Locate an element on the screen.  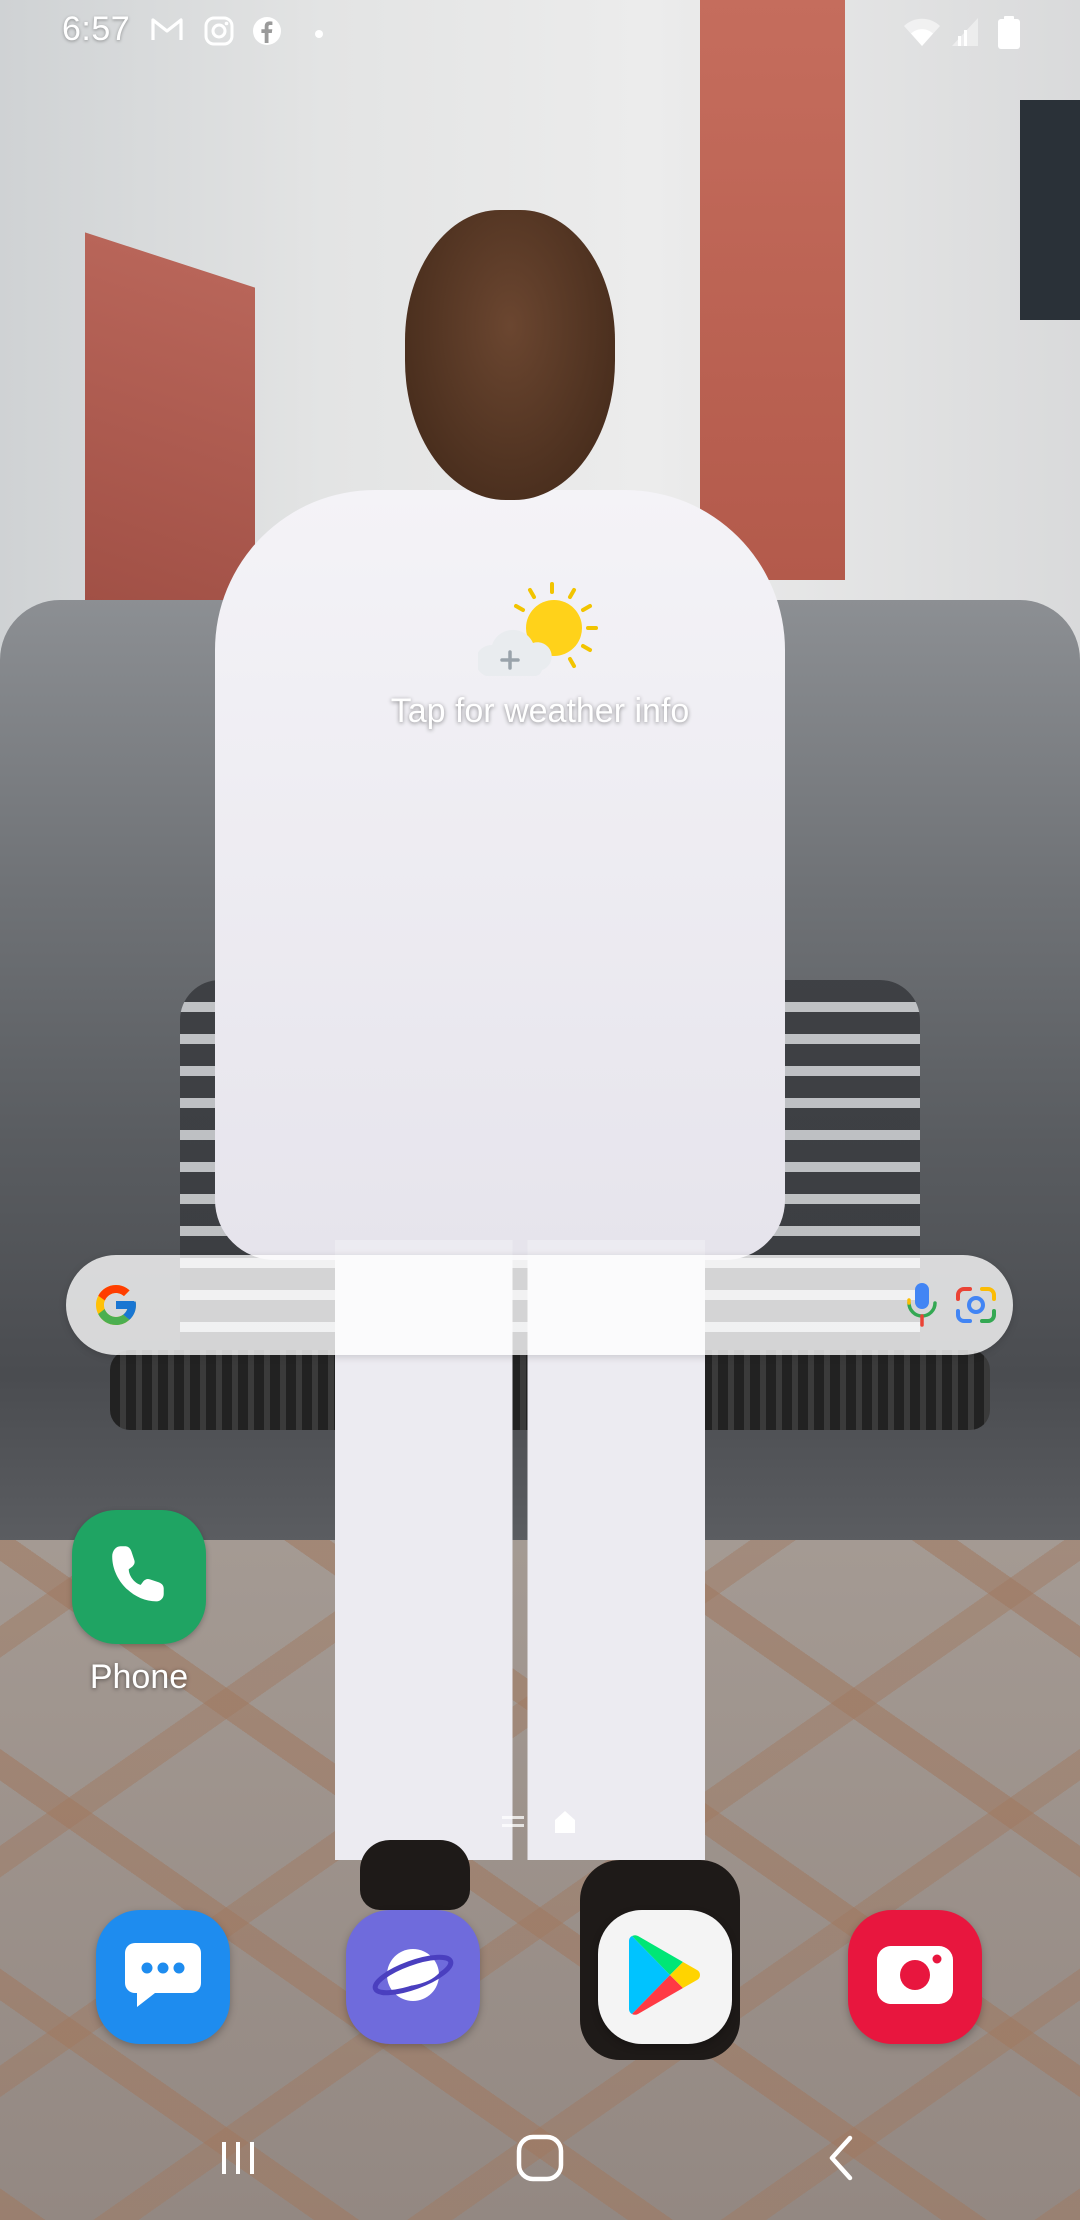
dock-camera is located at coordinates (915, 1977).